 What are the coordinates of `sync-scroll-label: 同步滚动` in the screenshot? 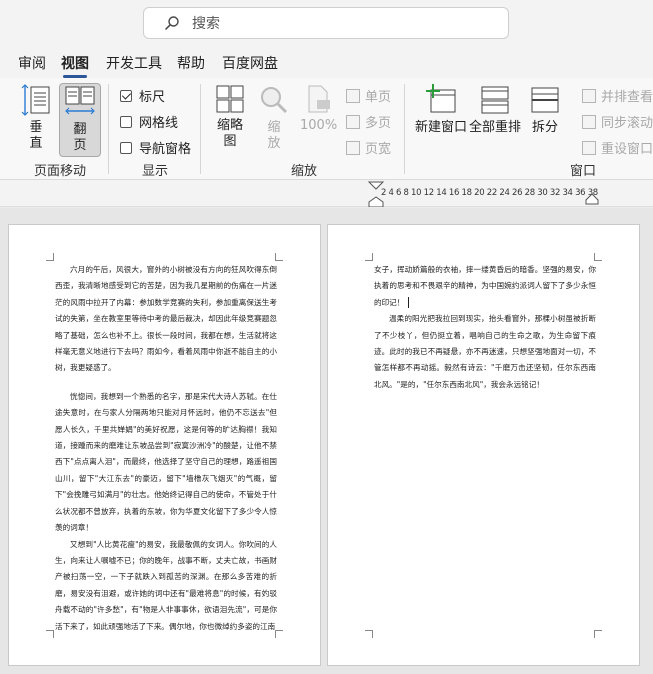 It's located at (627, 123).